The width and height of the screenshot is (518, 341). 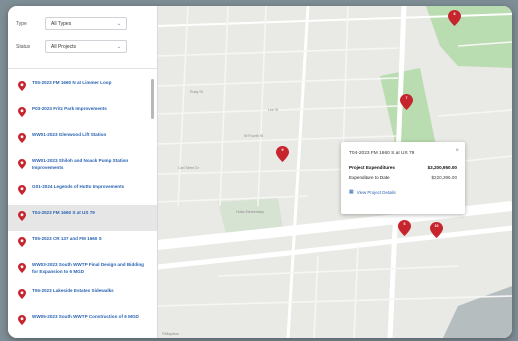 What do you see at coordinates (376, 192) in the screenshot?
I see `link-label: View Project Details` at bounding box center [376, 192].